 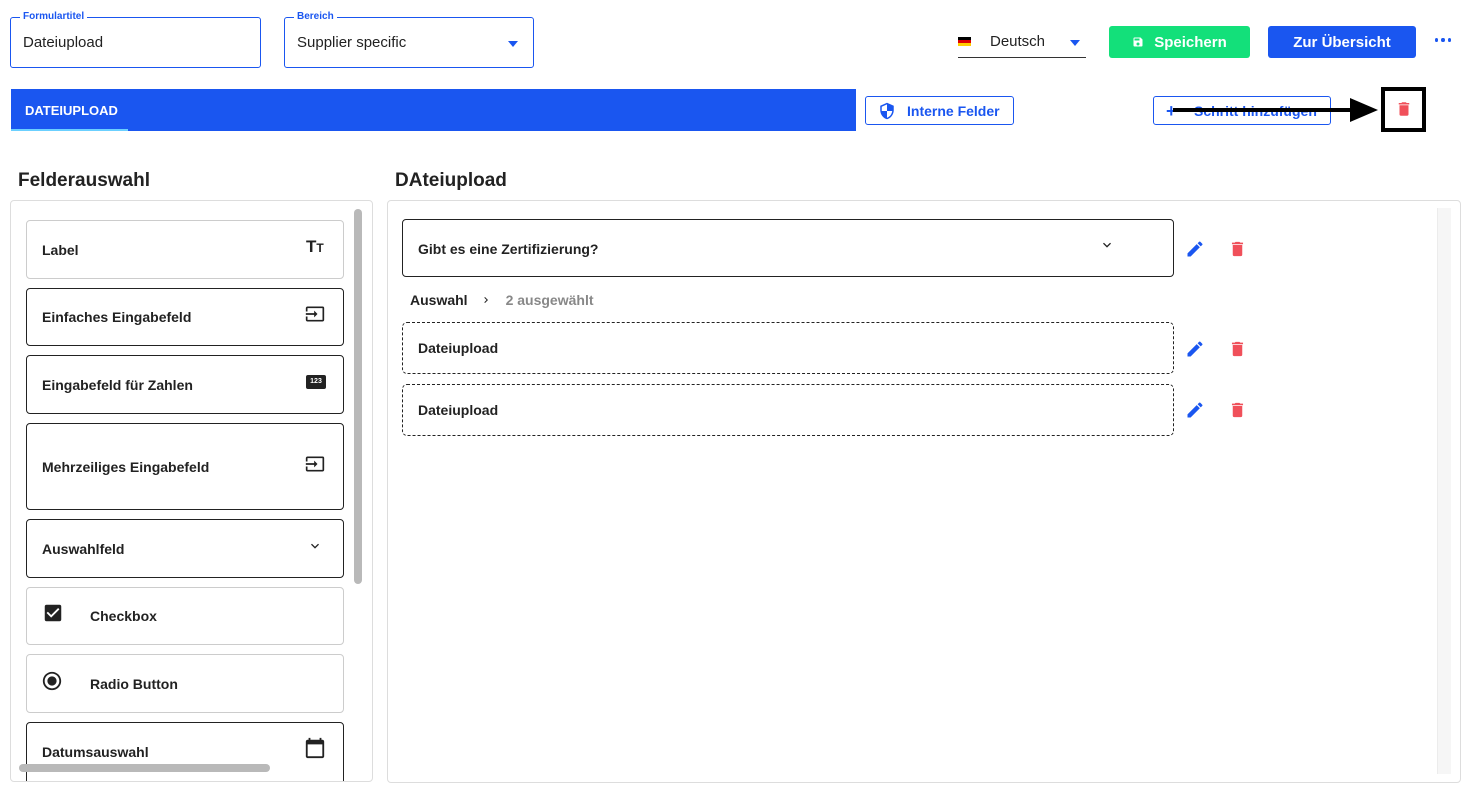 I want to click on chevron-right-icon, so click(x=485, y=300).